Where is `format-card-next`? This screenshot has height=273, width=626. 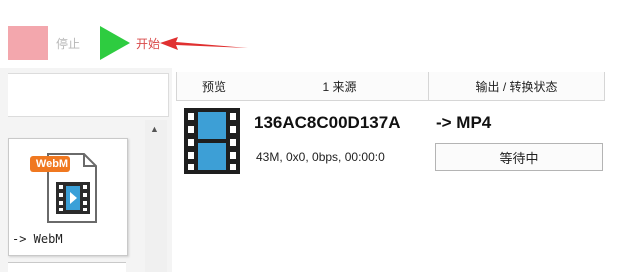 format-card-next is located at coordinates (67, 267).